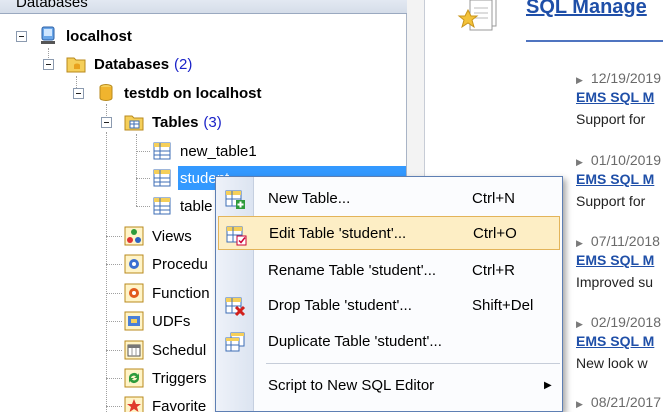  What do you see at coordinates (218, 151) in the screenshot?
I see `tree-node-label: new_table1` at bounding box center [218, 151].